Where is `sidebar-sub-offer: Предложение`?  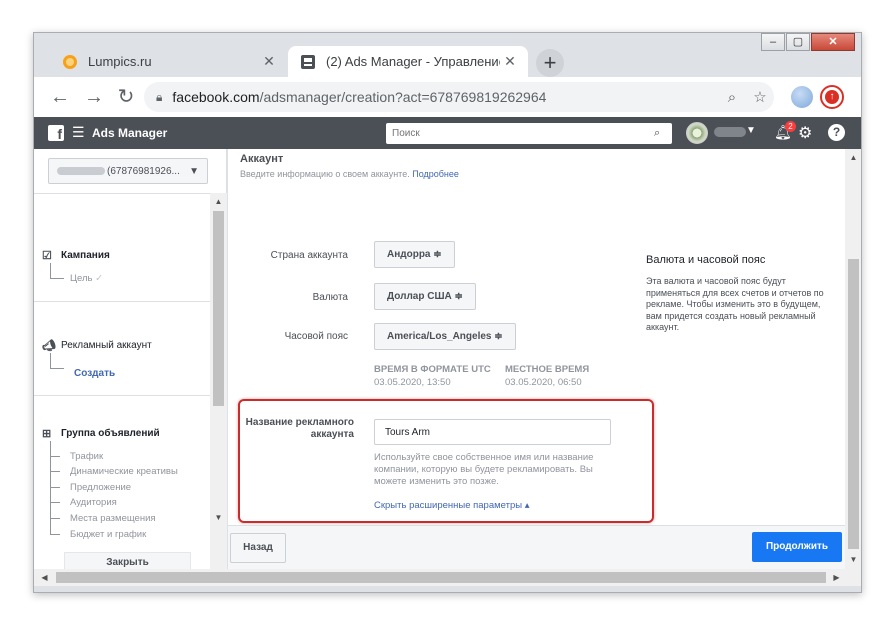 sidebar-sub-offer: Предложение is located at coordinates (100, 487).